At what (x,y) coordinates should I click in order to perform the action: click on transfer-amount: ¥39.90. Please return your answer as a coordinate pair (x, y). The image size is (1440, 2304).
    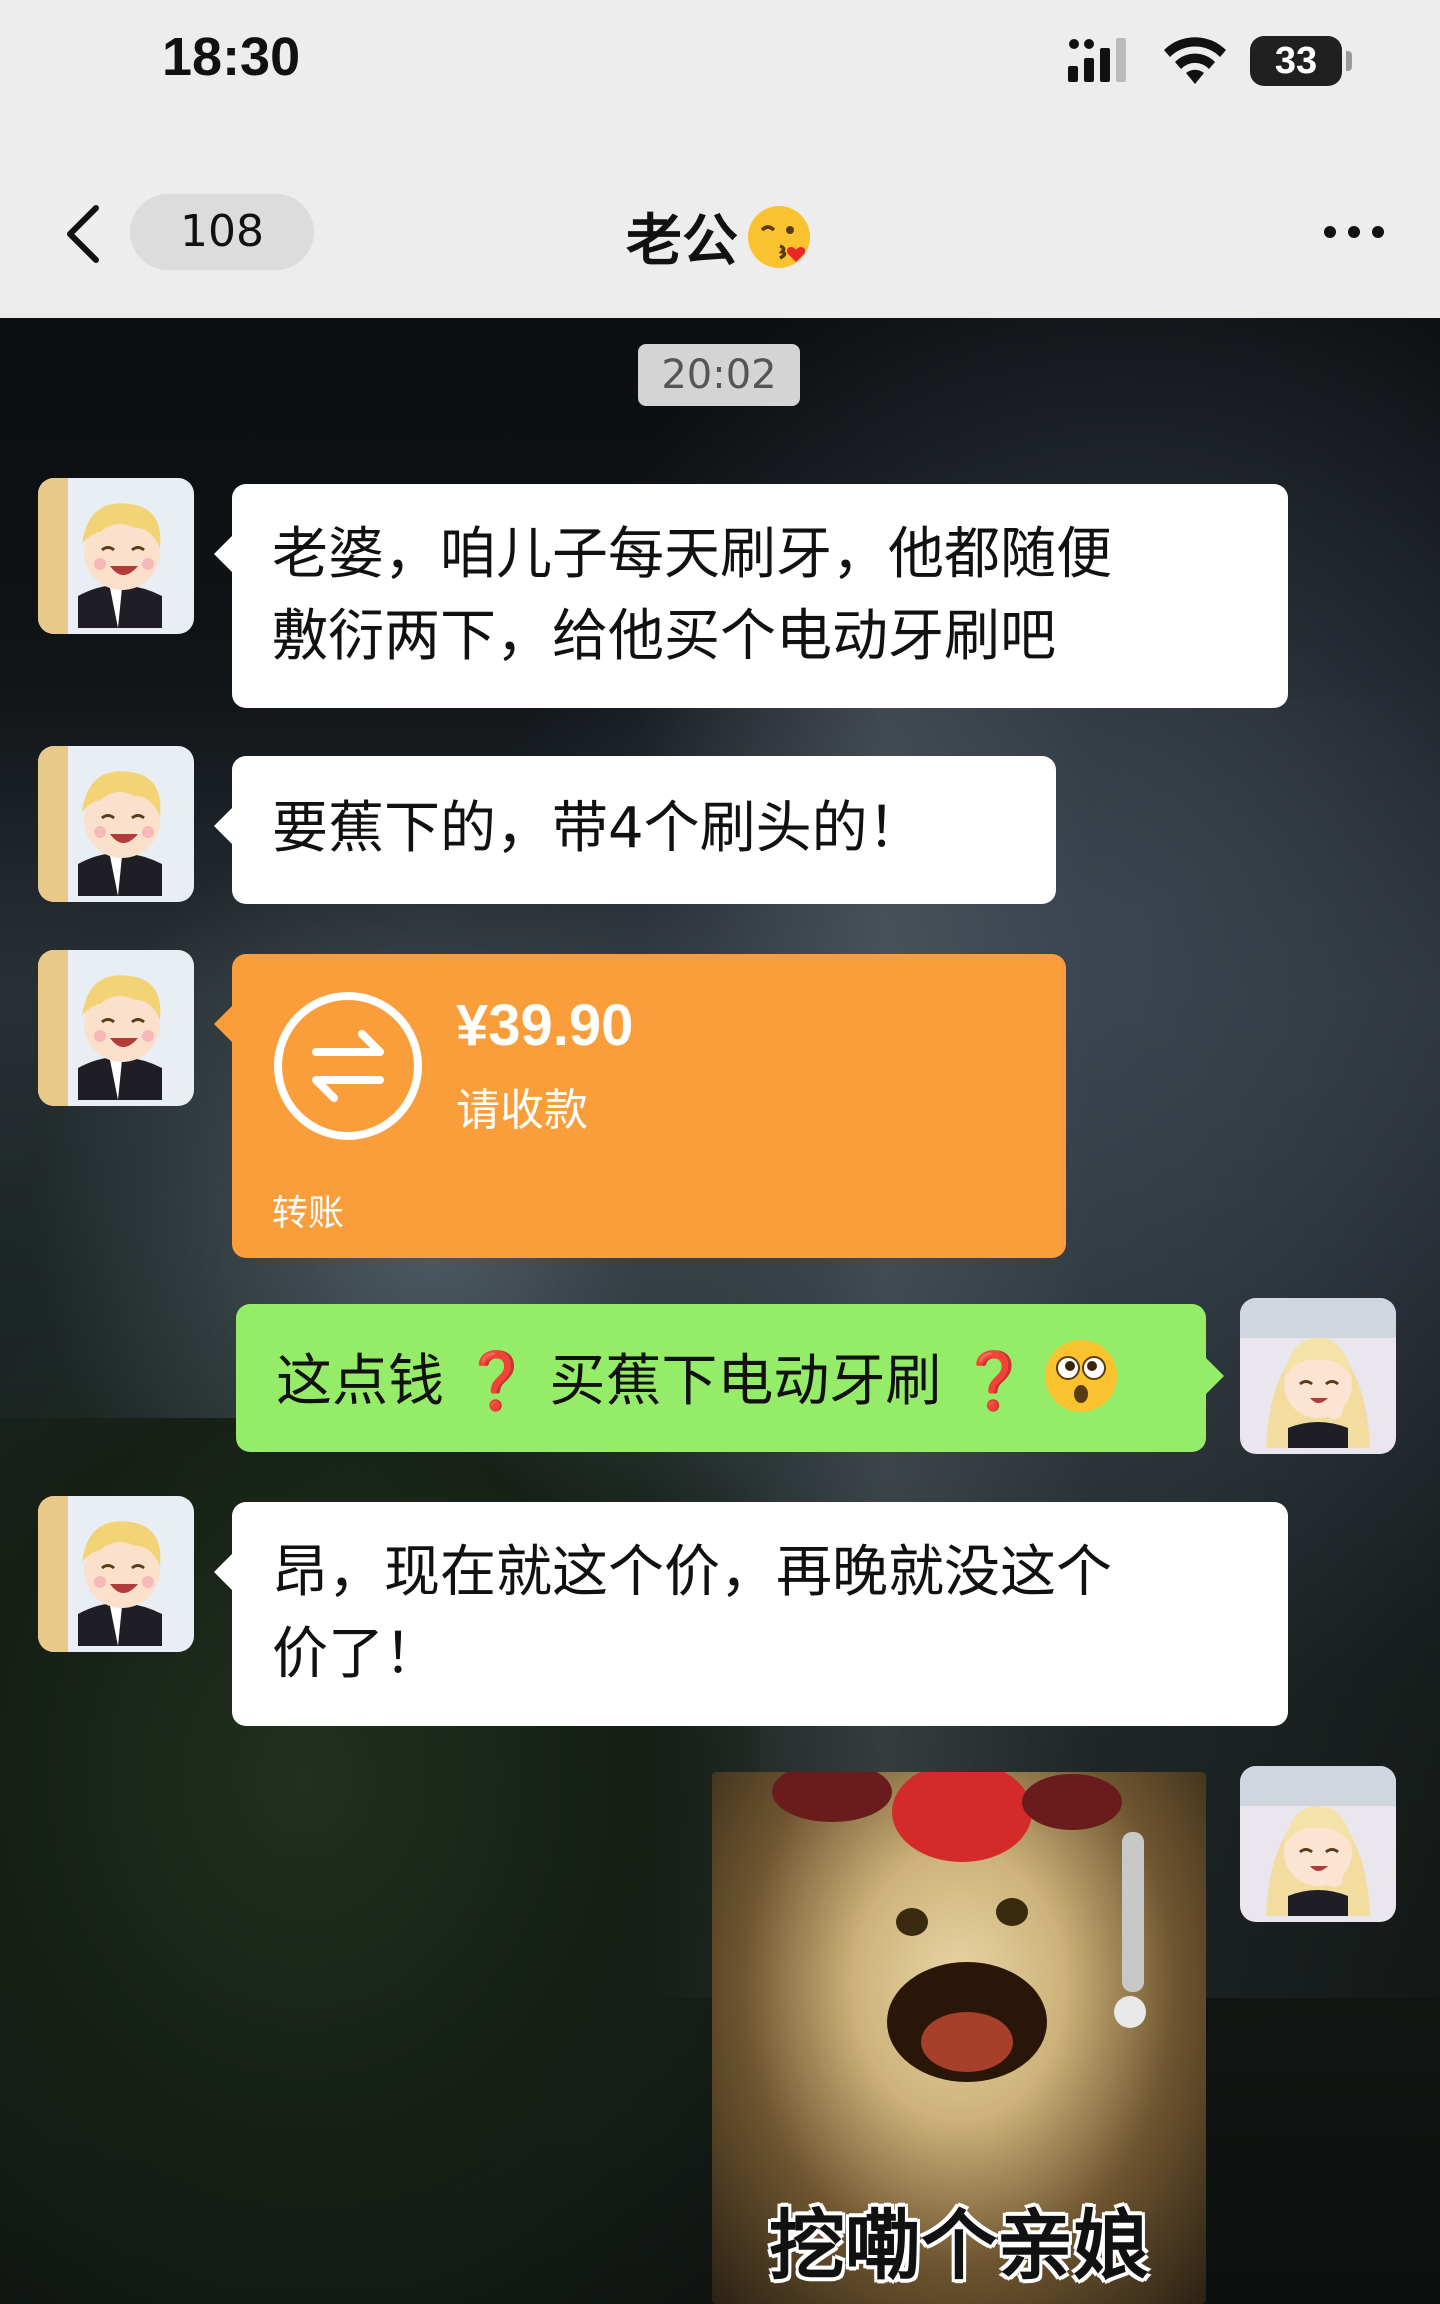
    Looking at the image, I should click on (545, 1025).